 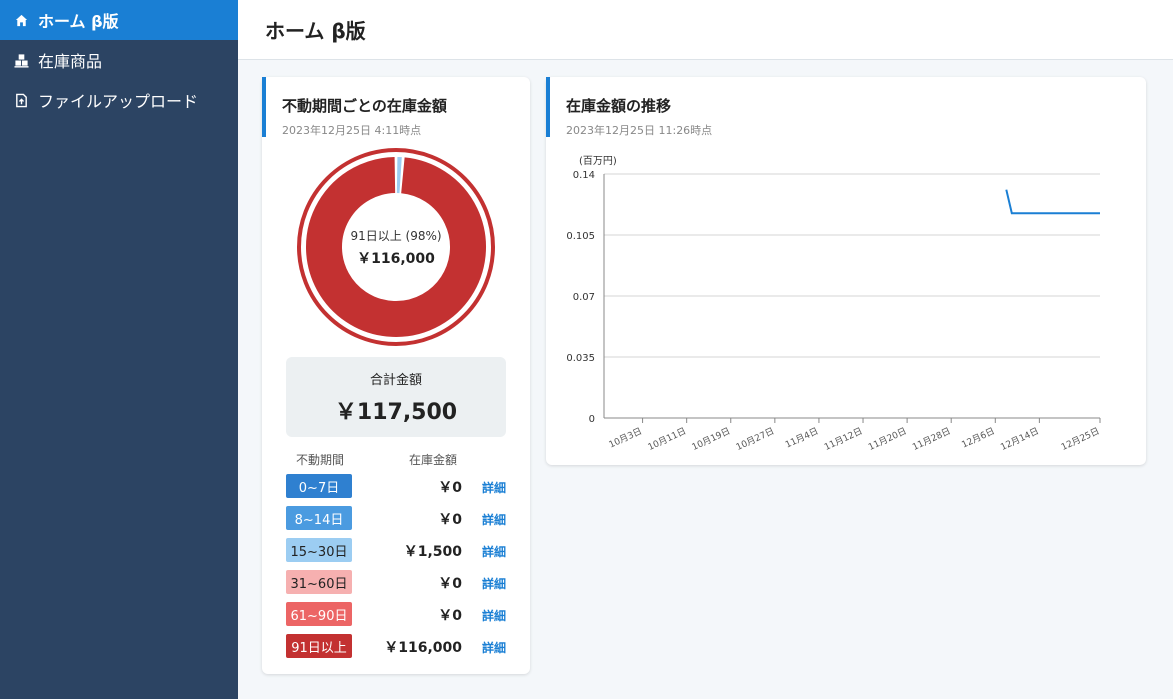 What do you see at coordinates (21, 20) in the screenshot?
I see `home-icon` at bounding box center [21, 20].